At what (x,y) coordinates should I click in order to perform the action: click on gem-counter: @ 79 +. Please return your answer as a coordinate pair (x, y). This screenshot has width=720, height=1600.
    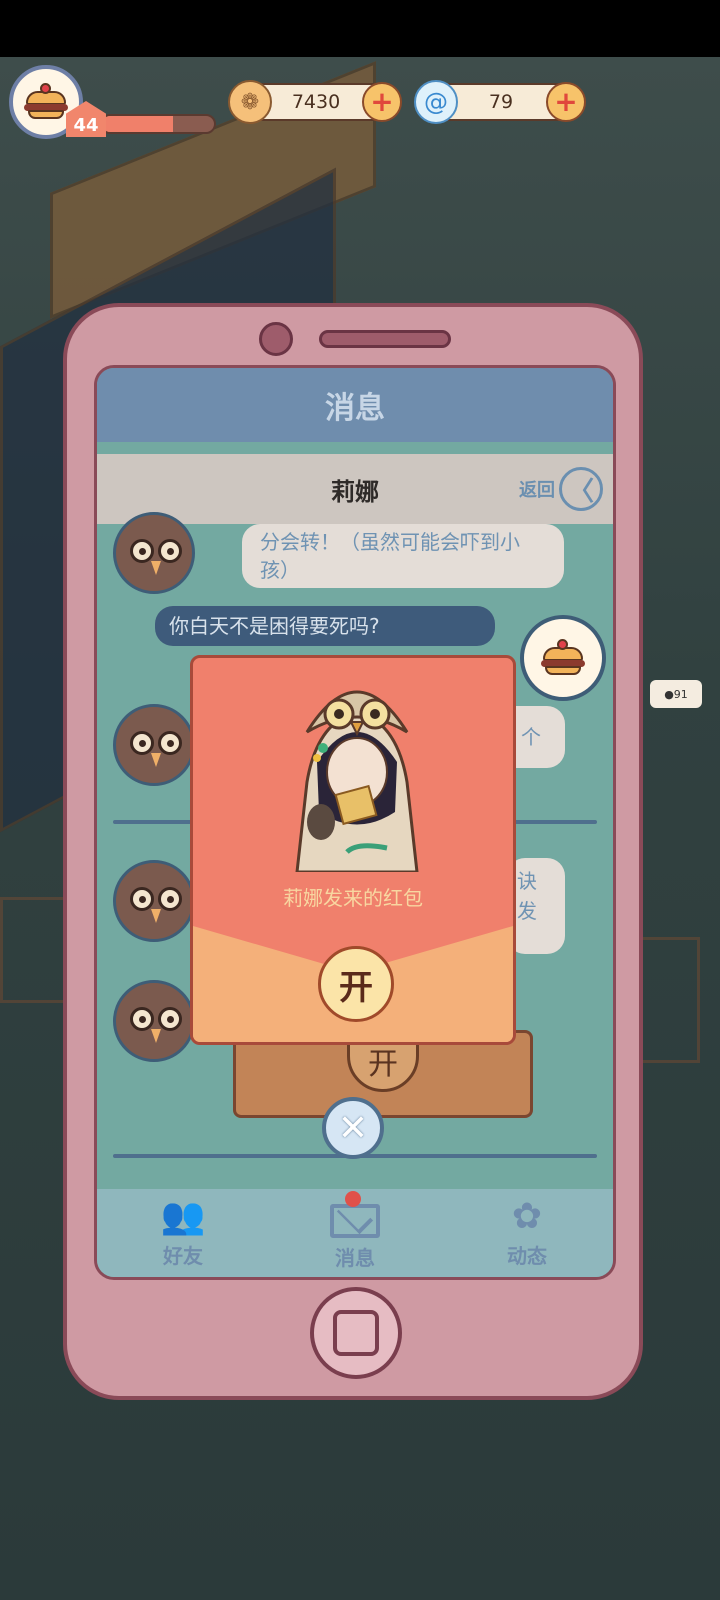
    Looking at the image, I should click on (500, 102).